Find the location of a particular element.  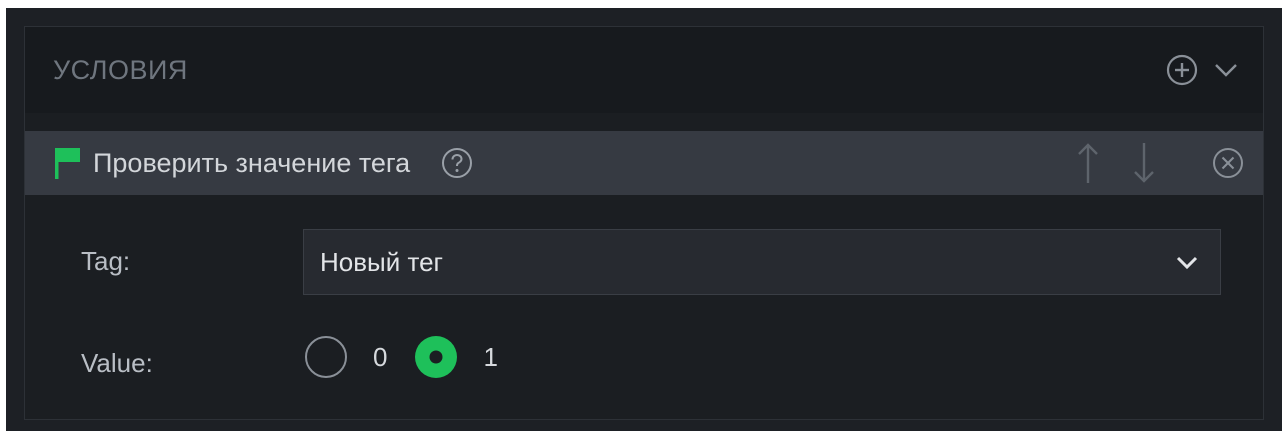

section-title: УСЛОВИЯ is located at coordinates (120, 69).